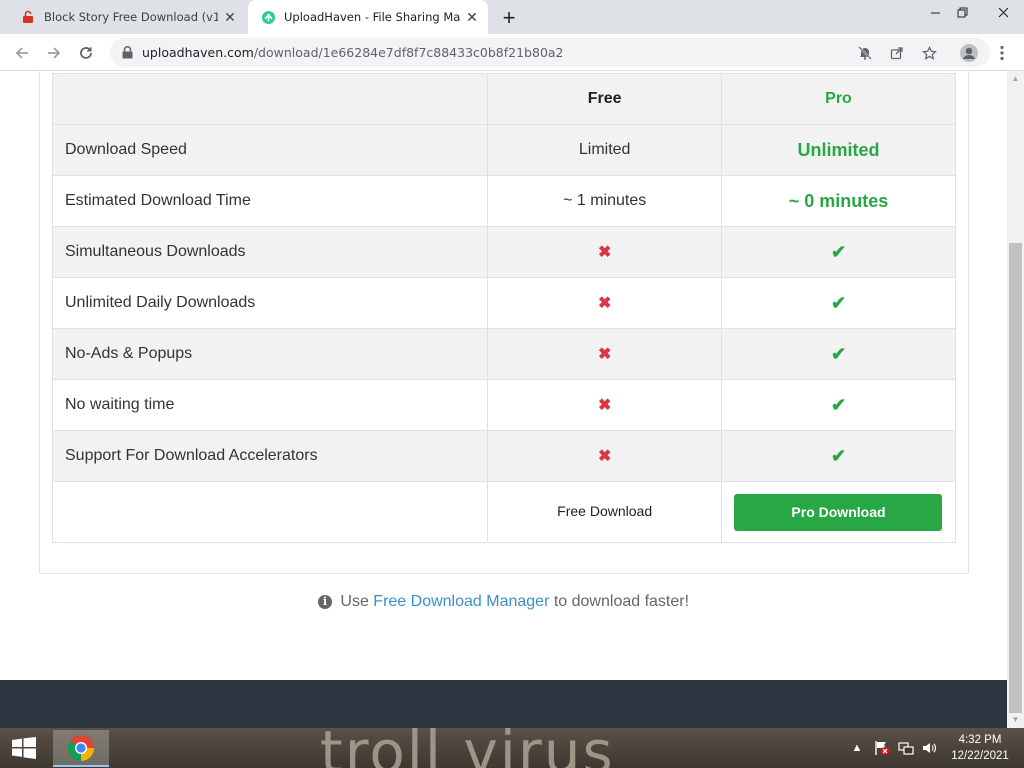 Image resolution: width=1024 pixels, height=768 pixels. Describe the element at coordinates (980, 748) in the screenshot. I see `system-clock: 4:32 PM 12/22/2021` at that location.